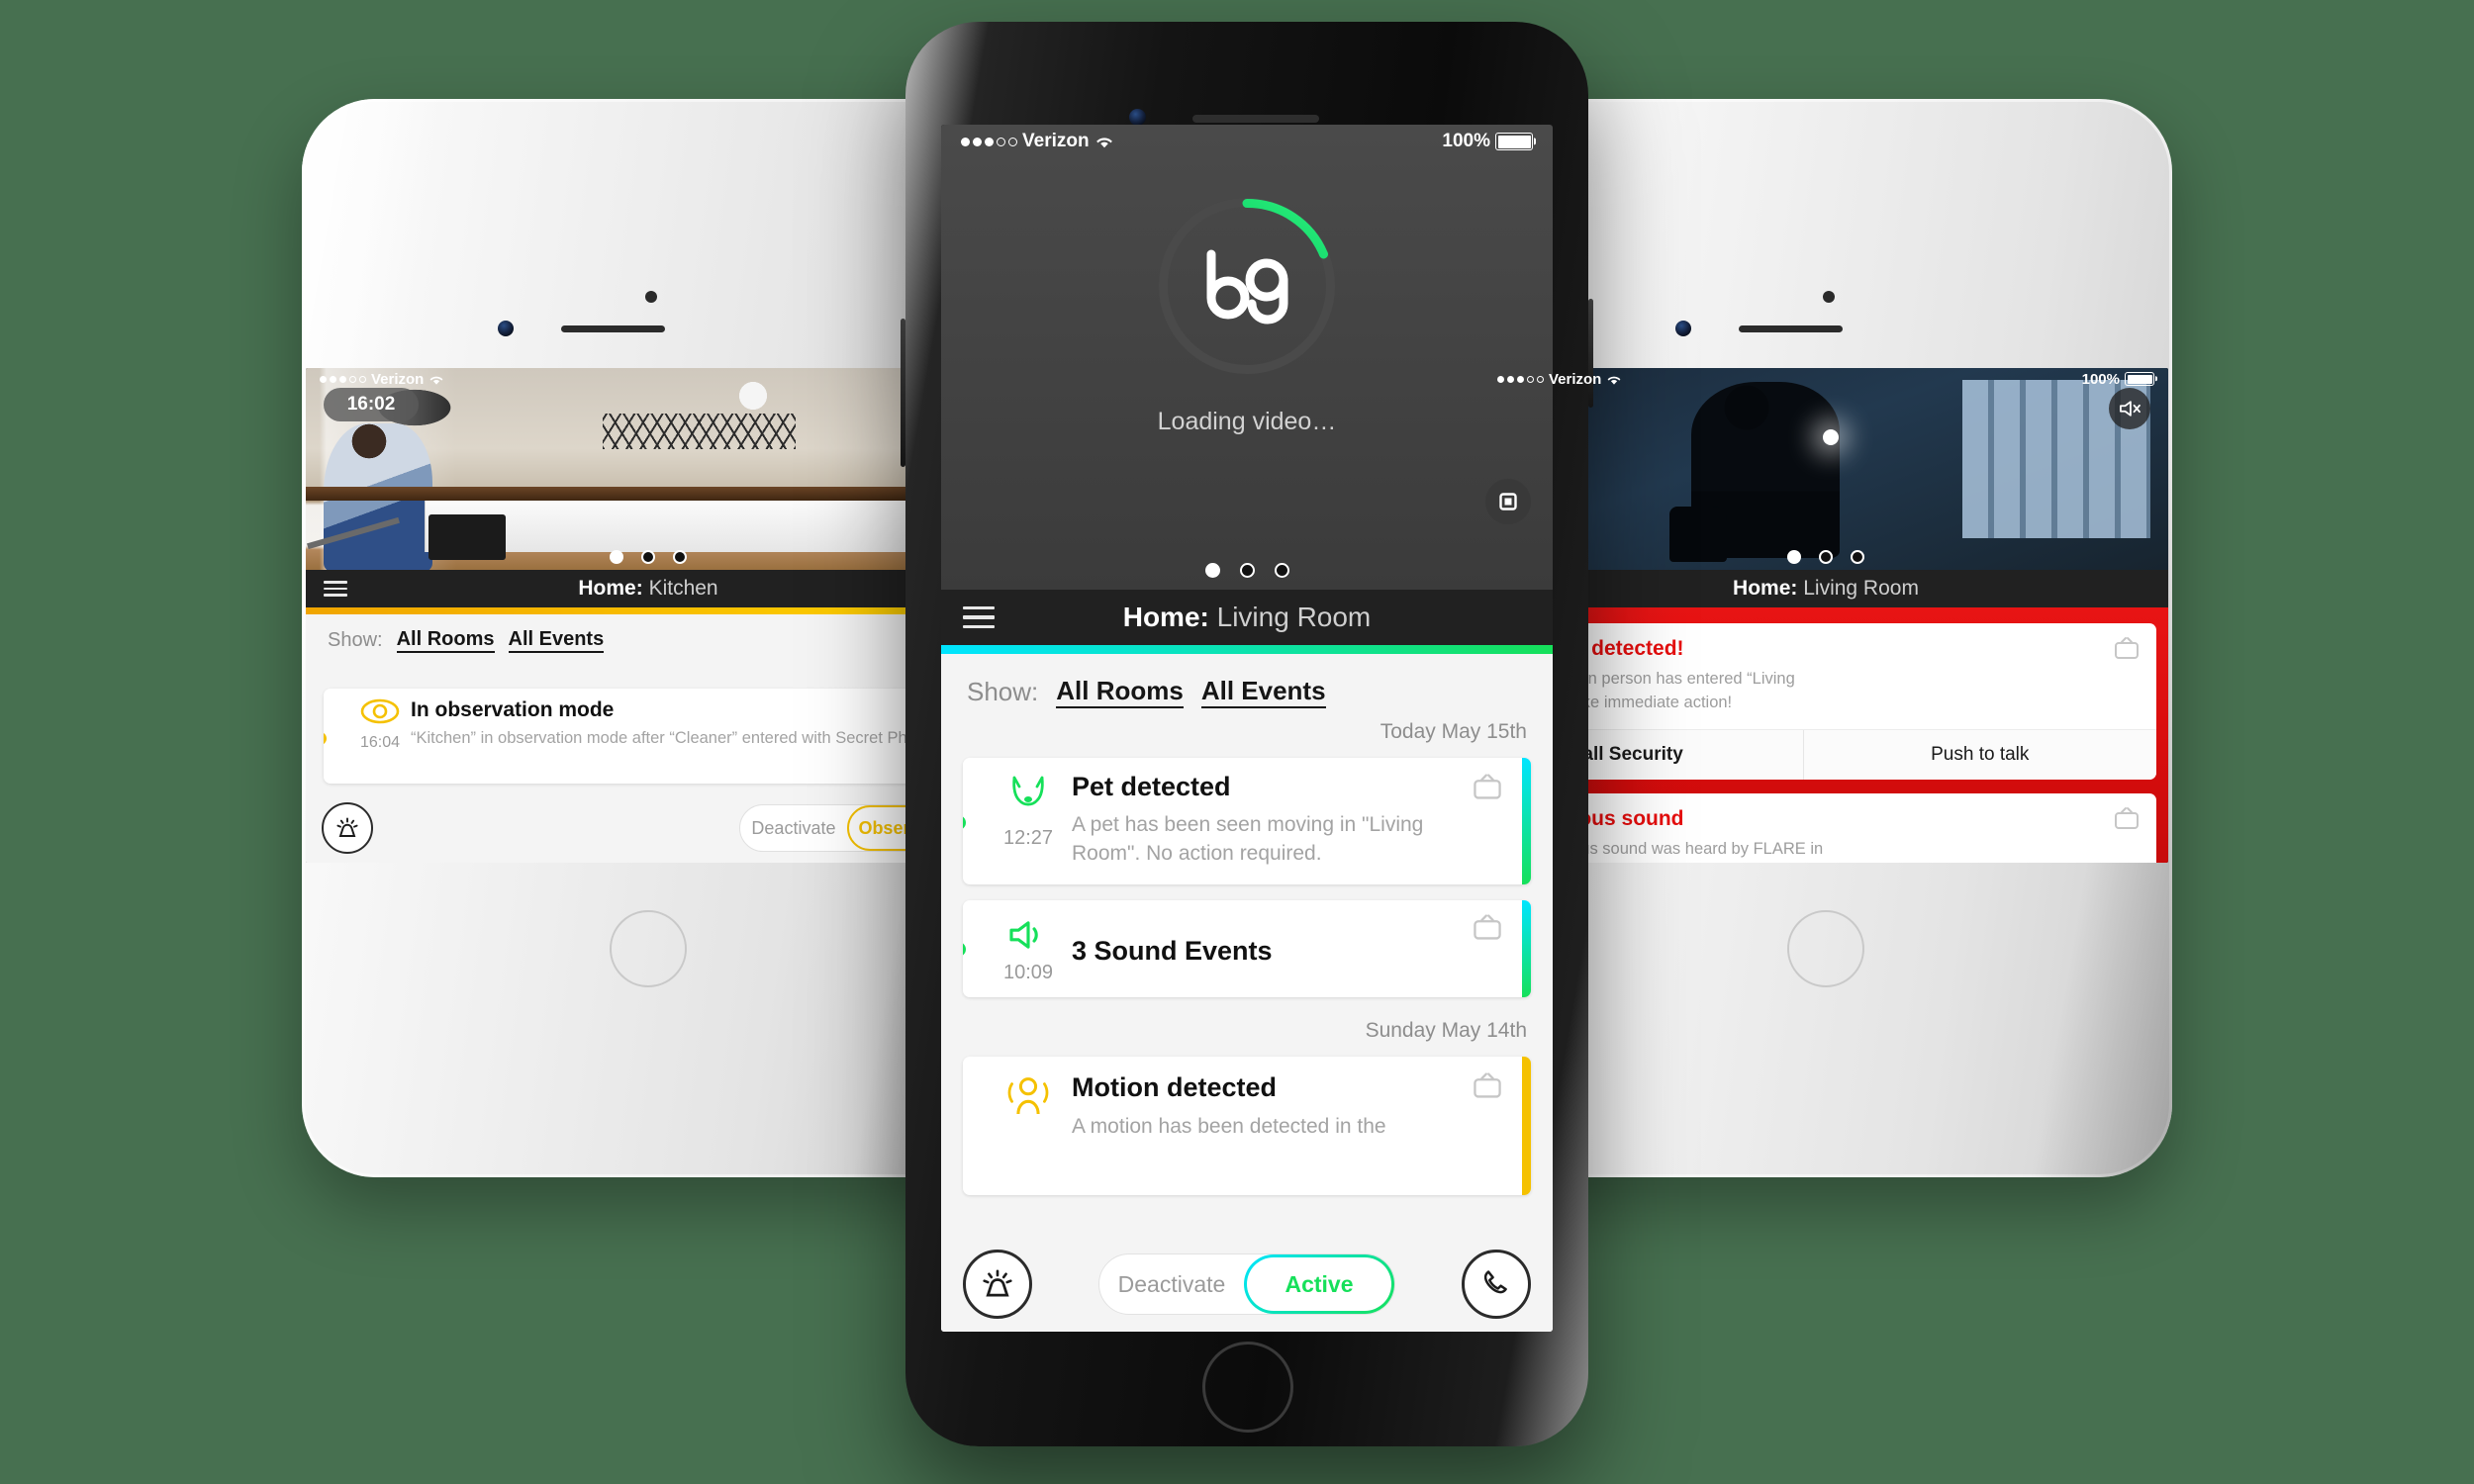 The image size is (2474, 1484). What do you see at coordinates (1980, 754) in the screenshot?
I see `push-to-talk-button: Push to talk` at bounding box center [1980, 754].